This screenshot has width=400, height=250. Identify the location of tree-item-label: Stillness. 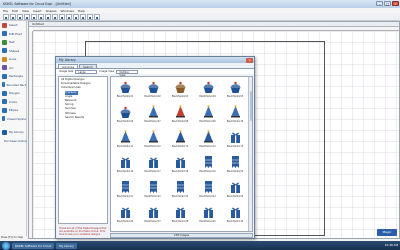
(70, 113).